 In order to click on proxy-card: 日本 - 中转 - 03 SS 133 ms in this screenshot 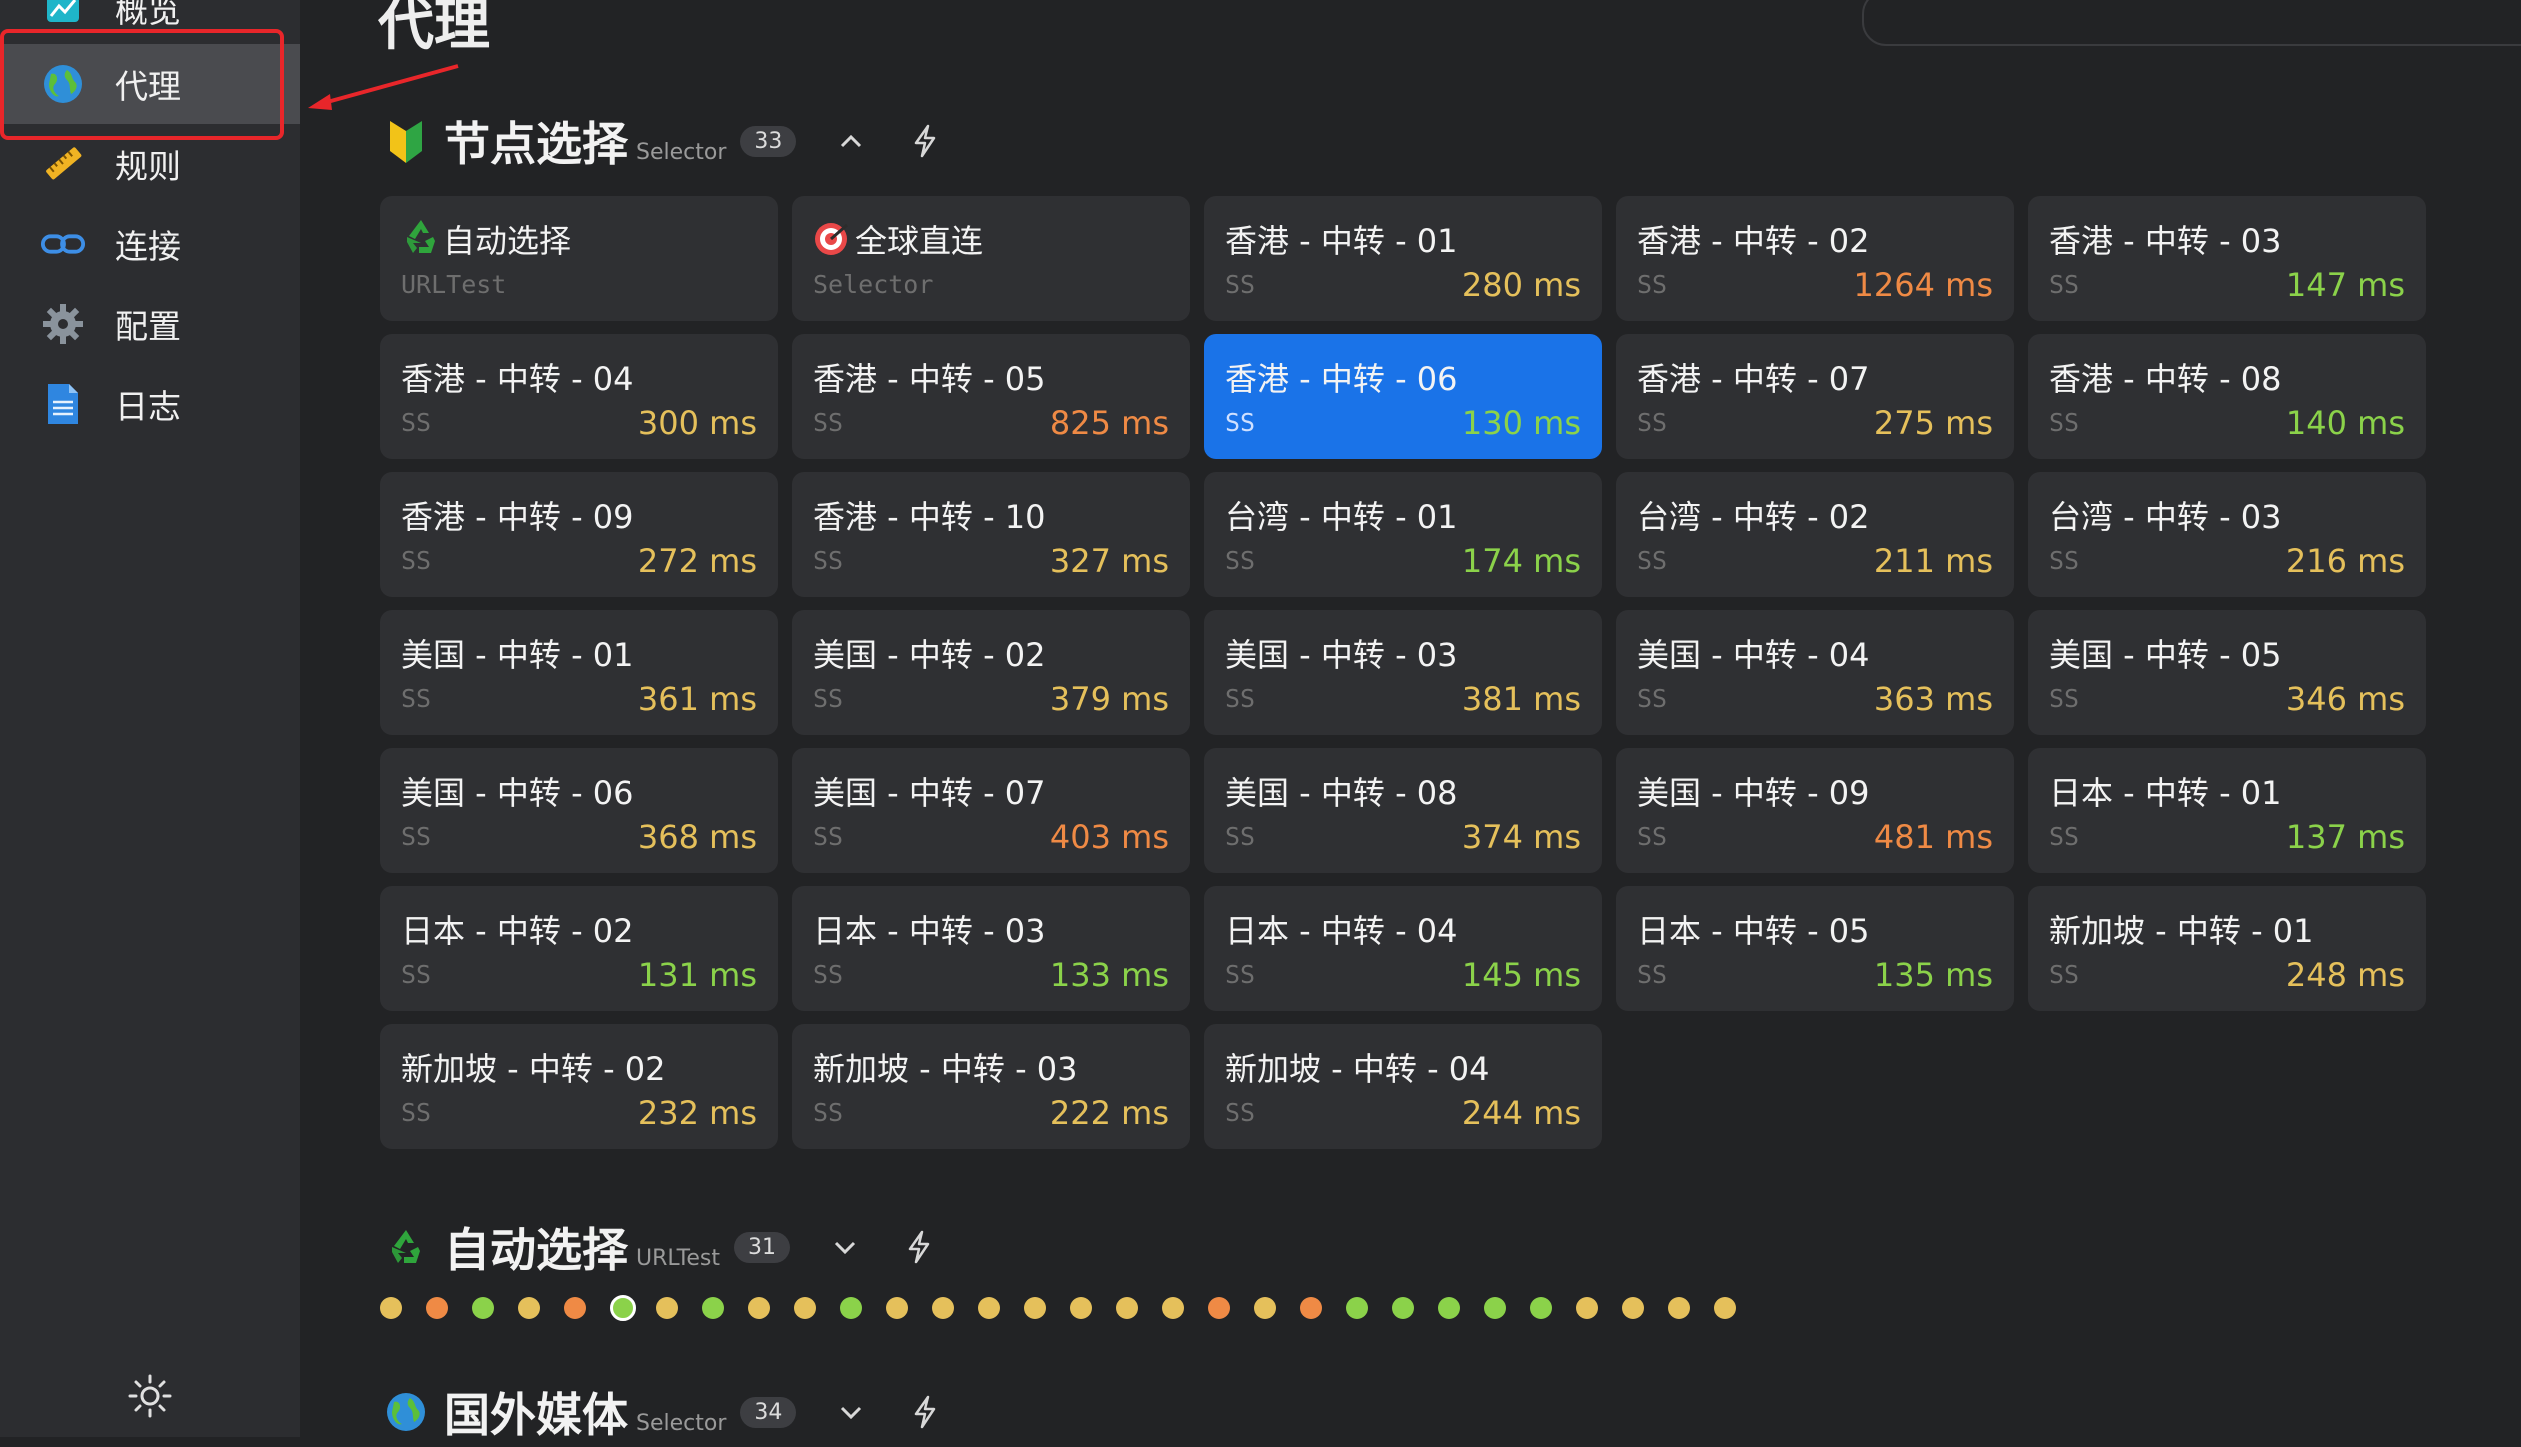, I will do `click(991, 948)`.